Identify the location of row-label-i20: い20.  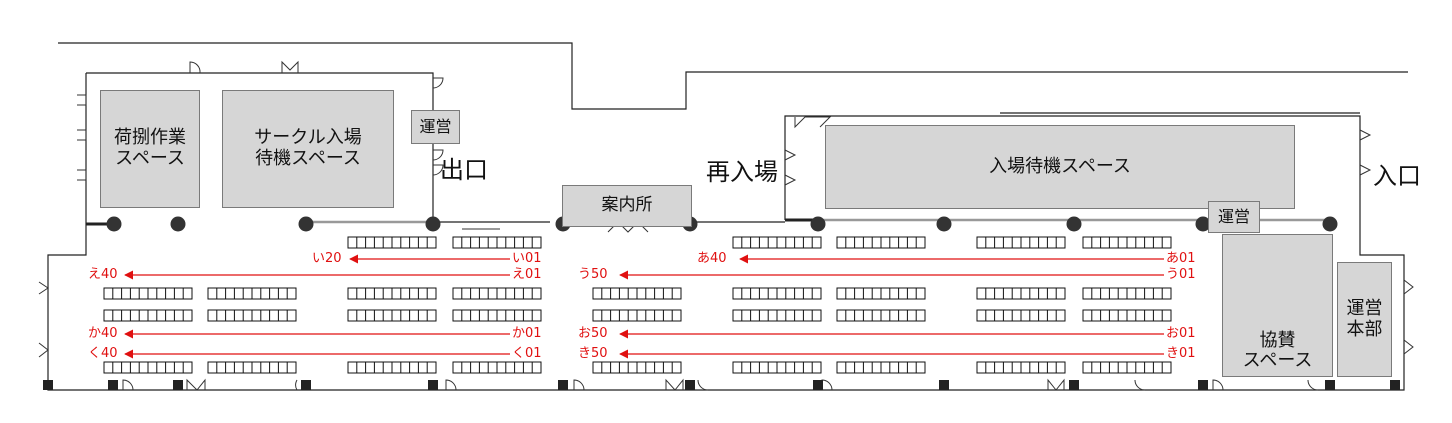
(327, 258).